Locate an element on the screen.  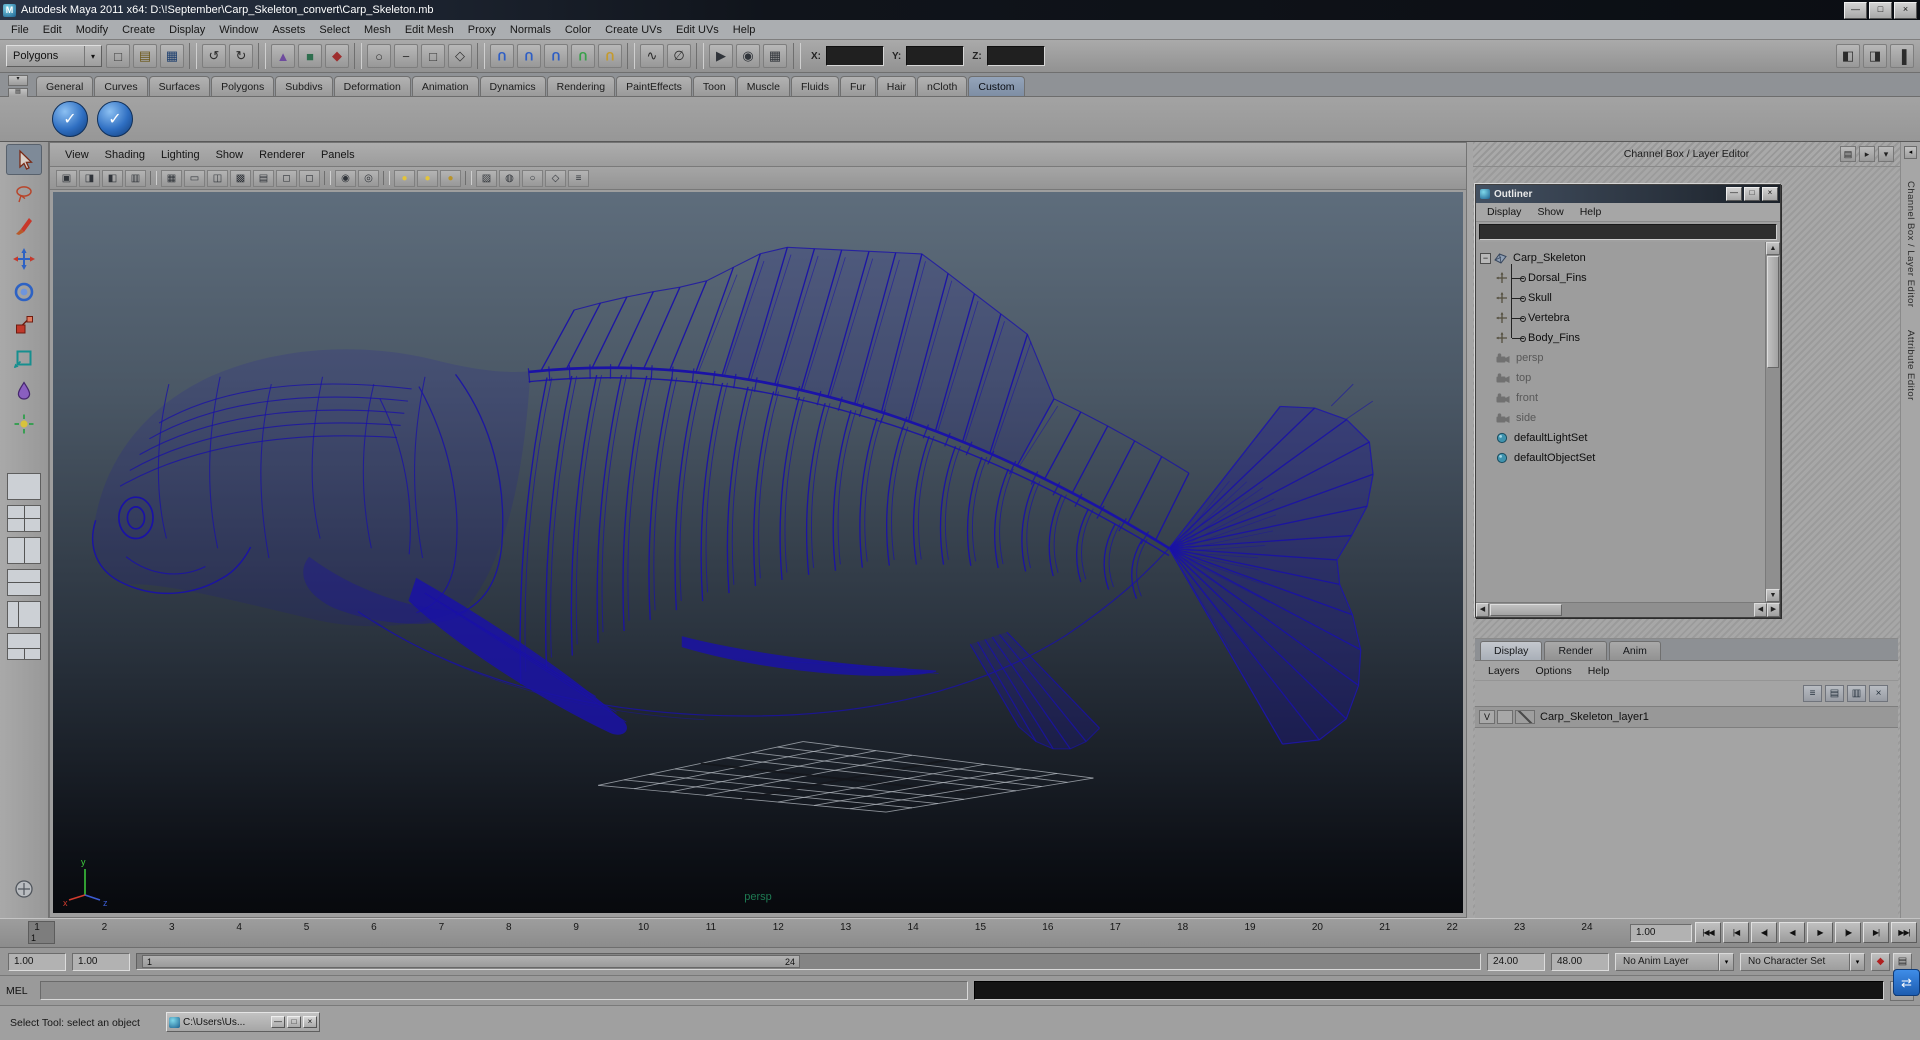
layer-editor-menu-help: Help is located at coordinates (1599, 671).